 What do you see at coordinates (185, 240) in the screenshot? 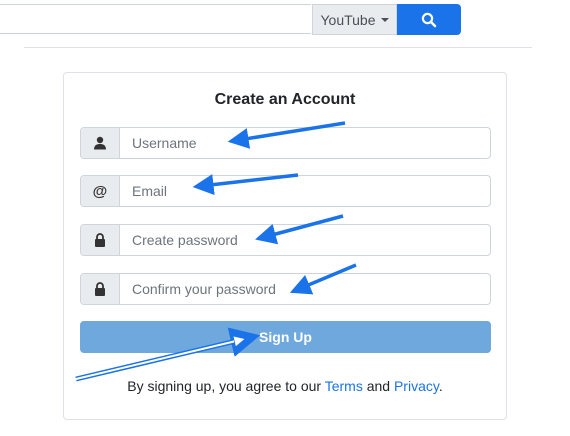
I see `create-password-placeholder: Create password` at bounding box center [185, 240].